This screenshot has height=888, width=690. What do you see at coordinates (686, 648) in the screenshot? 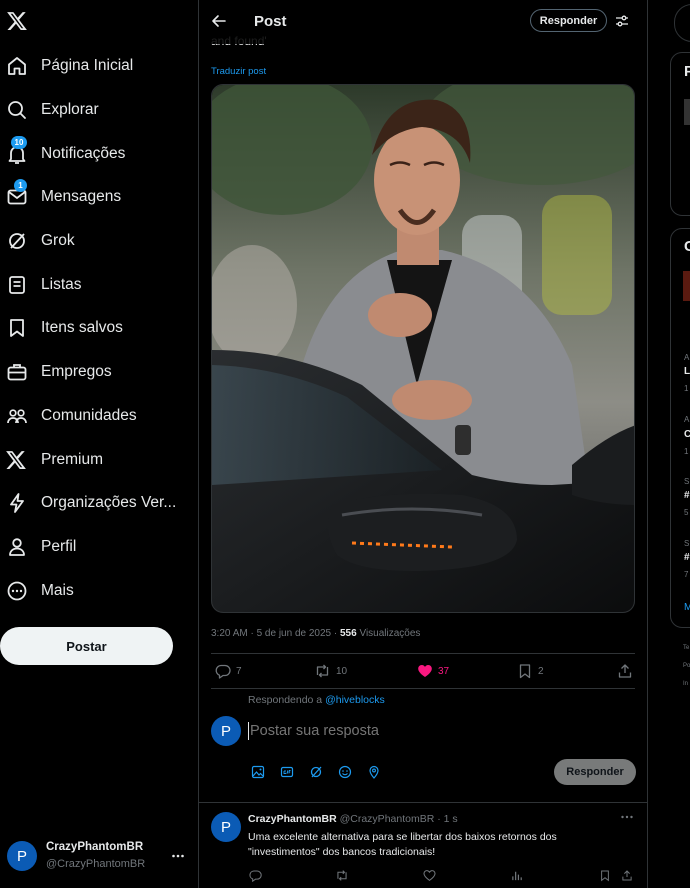
I see `footer-link-fragment: Te` at bounding box center [686, 648].